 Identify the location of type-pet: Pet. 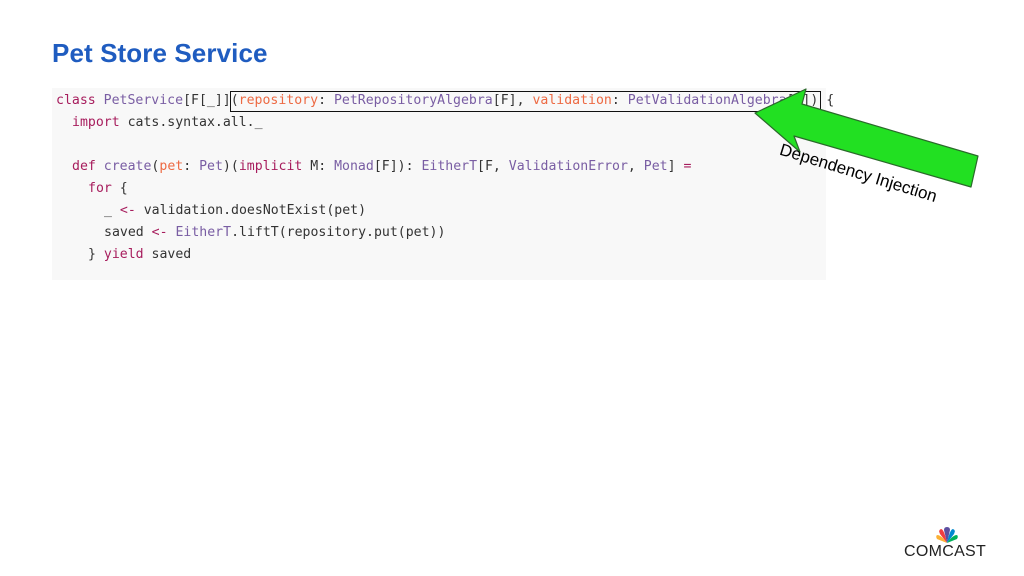
(211, 166).